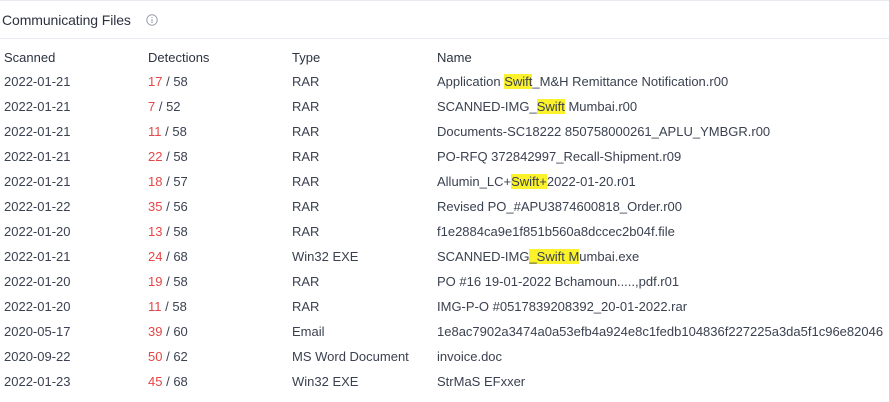  I want to click on section-title: Communicating Files, so click(66, 20).